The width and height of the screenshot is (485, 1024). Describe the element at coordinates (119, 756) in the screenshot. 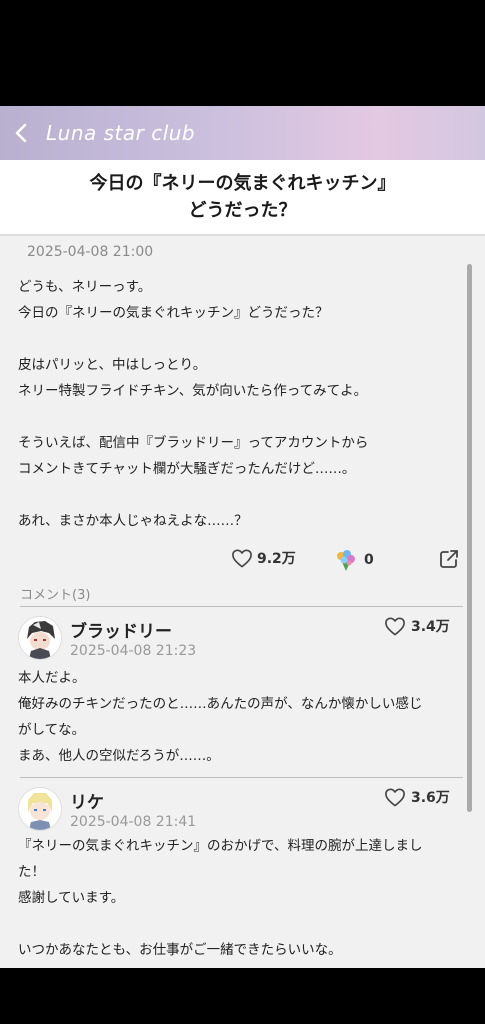

I see `comment-line: まあ、他人の空似だろうが……。` at that location.